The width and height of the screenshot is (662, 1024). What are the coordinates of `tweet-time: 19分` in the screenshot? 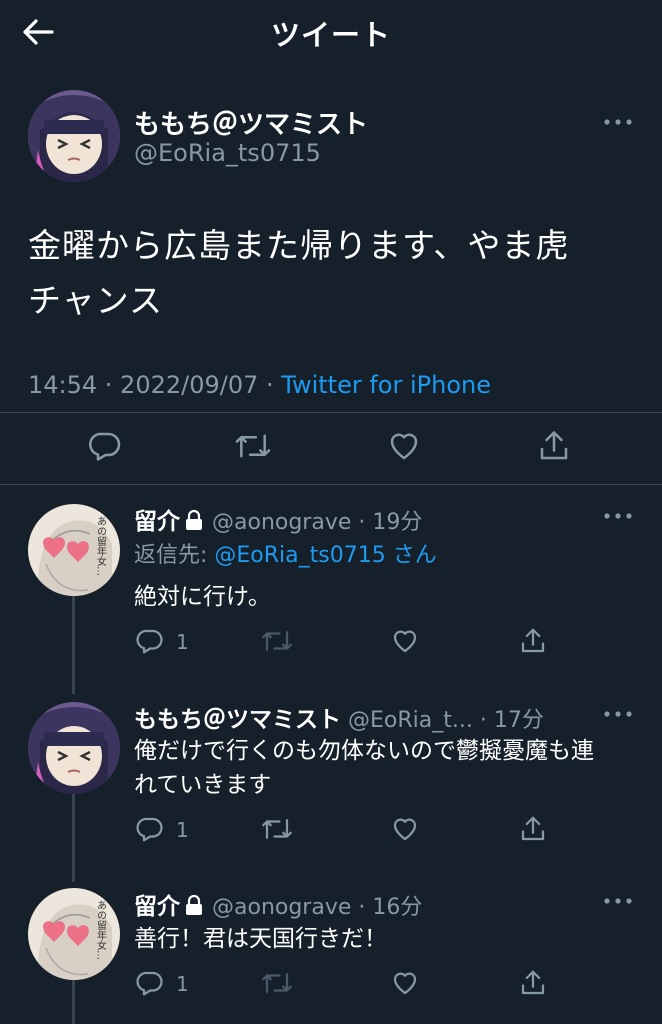 It's located at (397, 522).